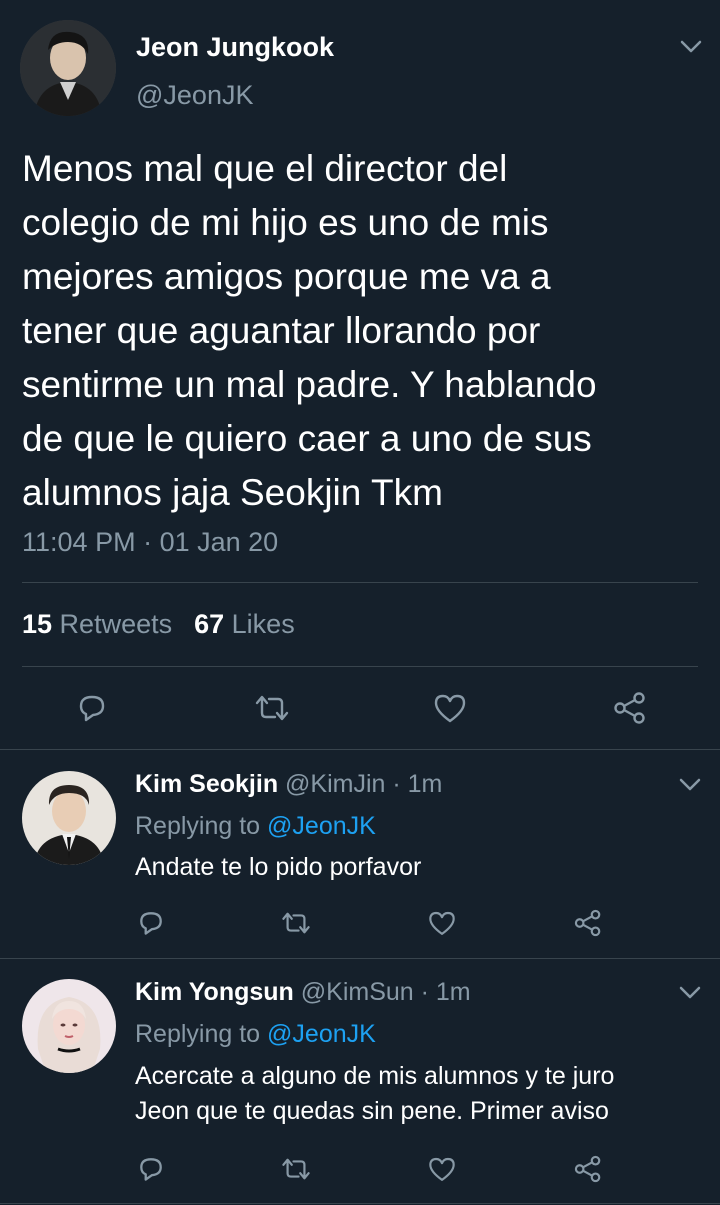  What do you see at coordinates (207, 784) in the screenshot?
I see `author-name: Kim Seokjin` at bounding box center [207, 784].